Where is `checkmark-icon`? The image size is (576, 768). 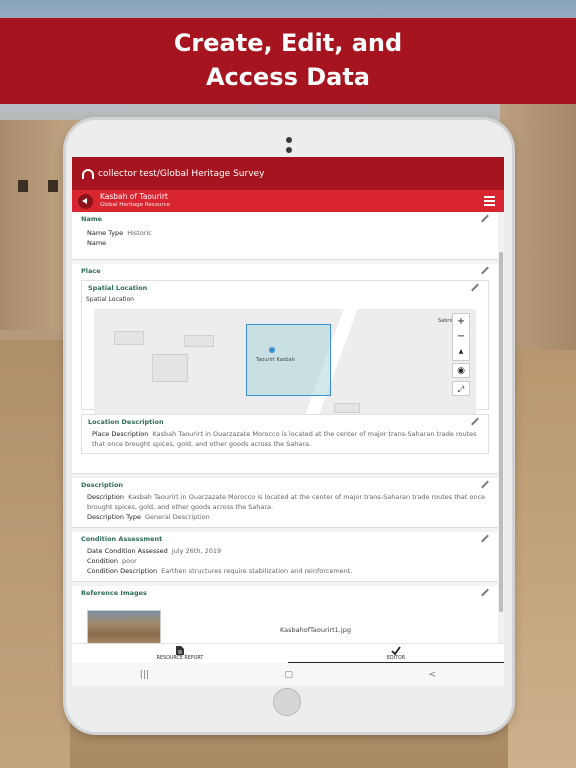 checkmark-icon is located at coordinates (396, 650).